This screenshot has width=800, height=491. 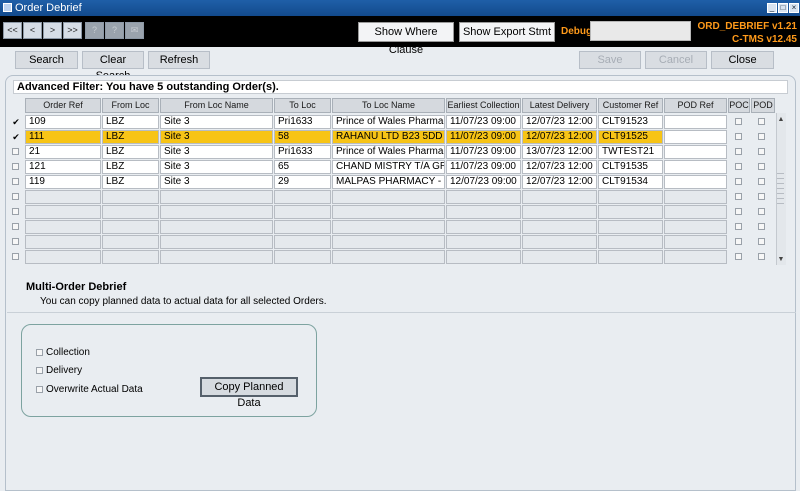 What do you see at coordinates (12, 30) in the screenshot?
I see `first-record-button: <<` at bounding box center [12, 30].